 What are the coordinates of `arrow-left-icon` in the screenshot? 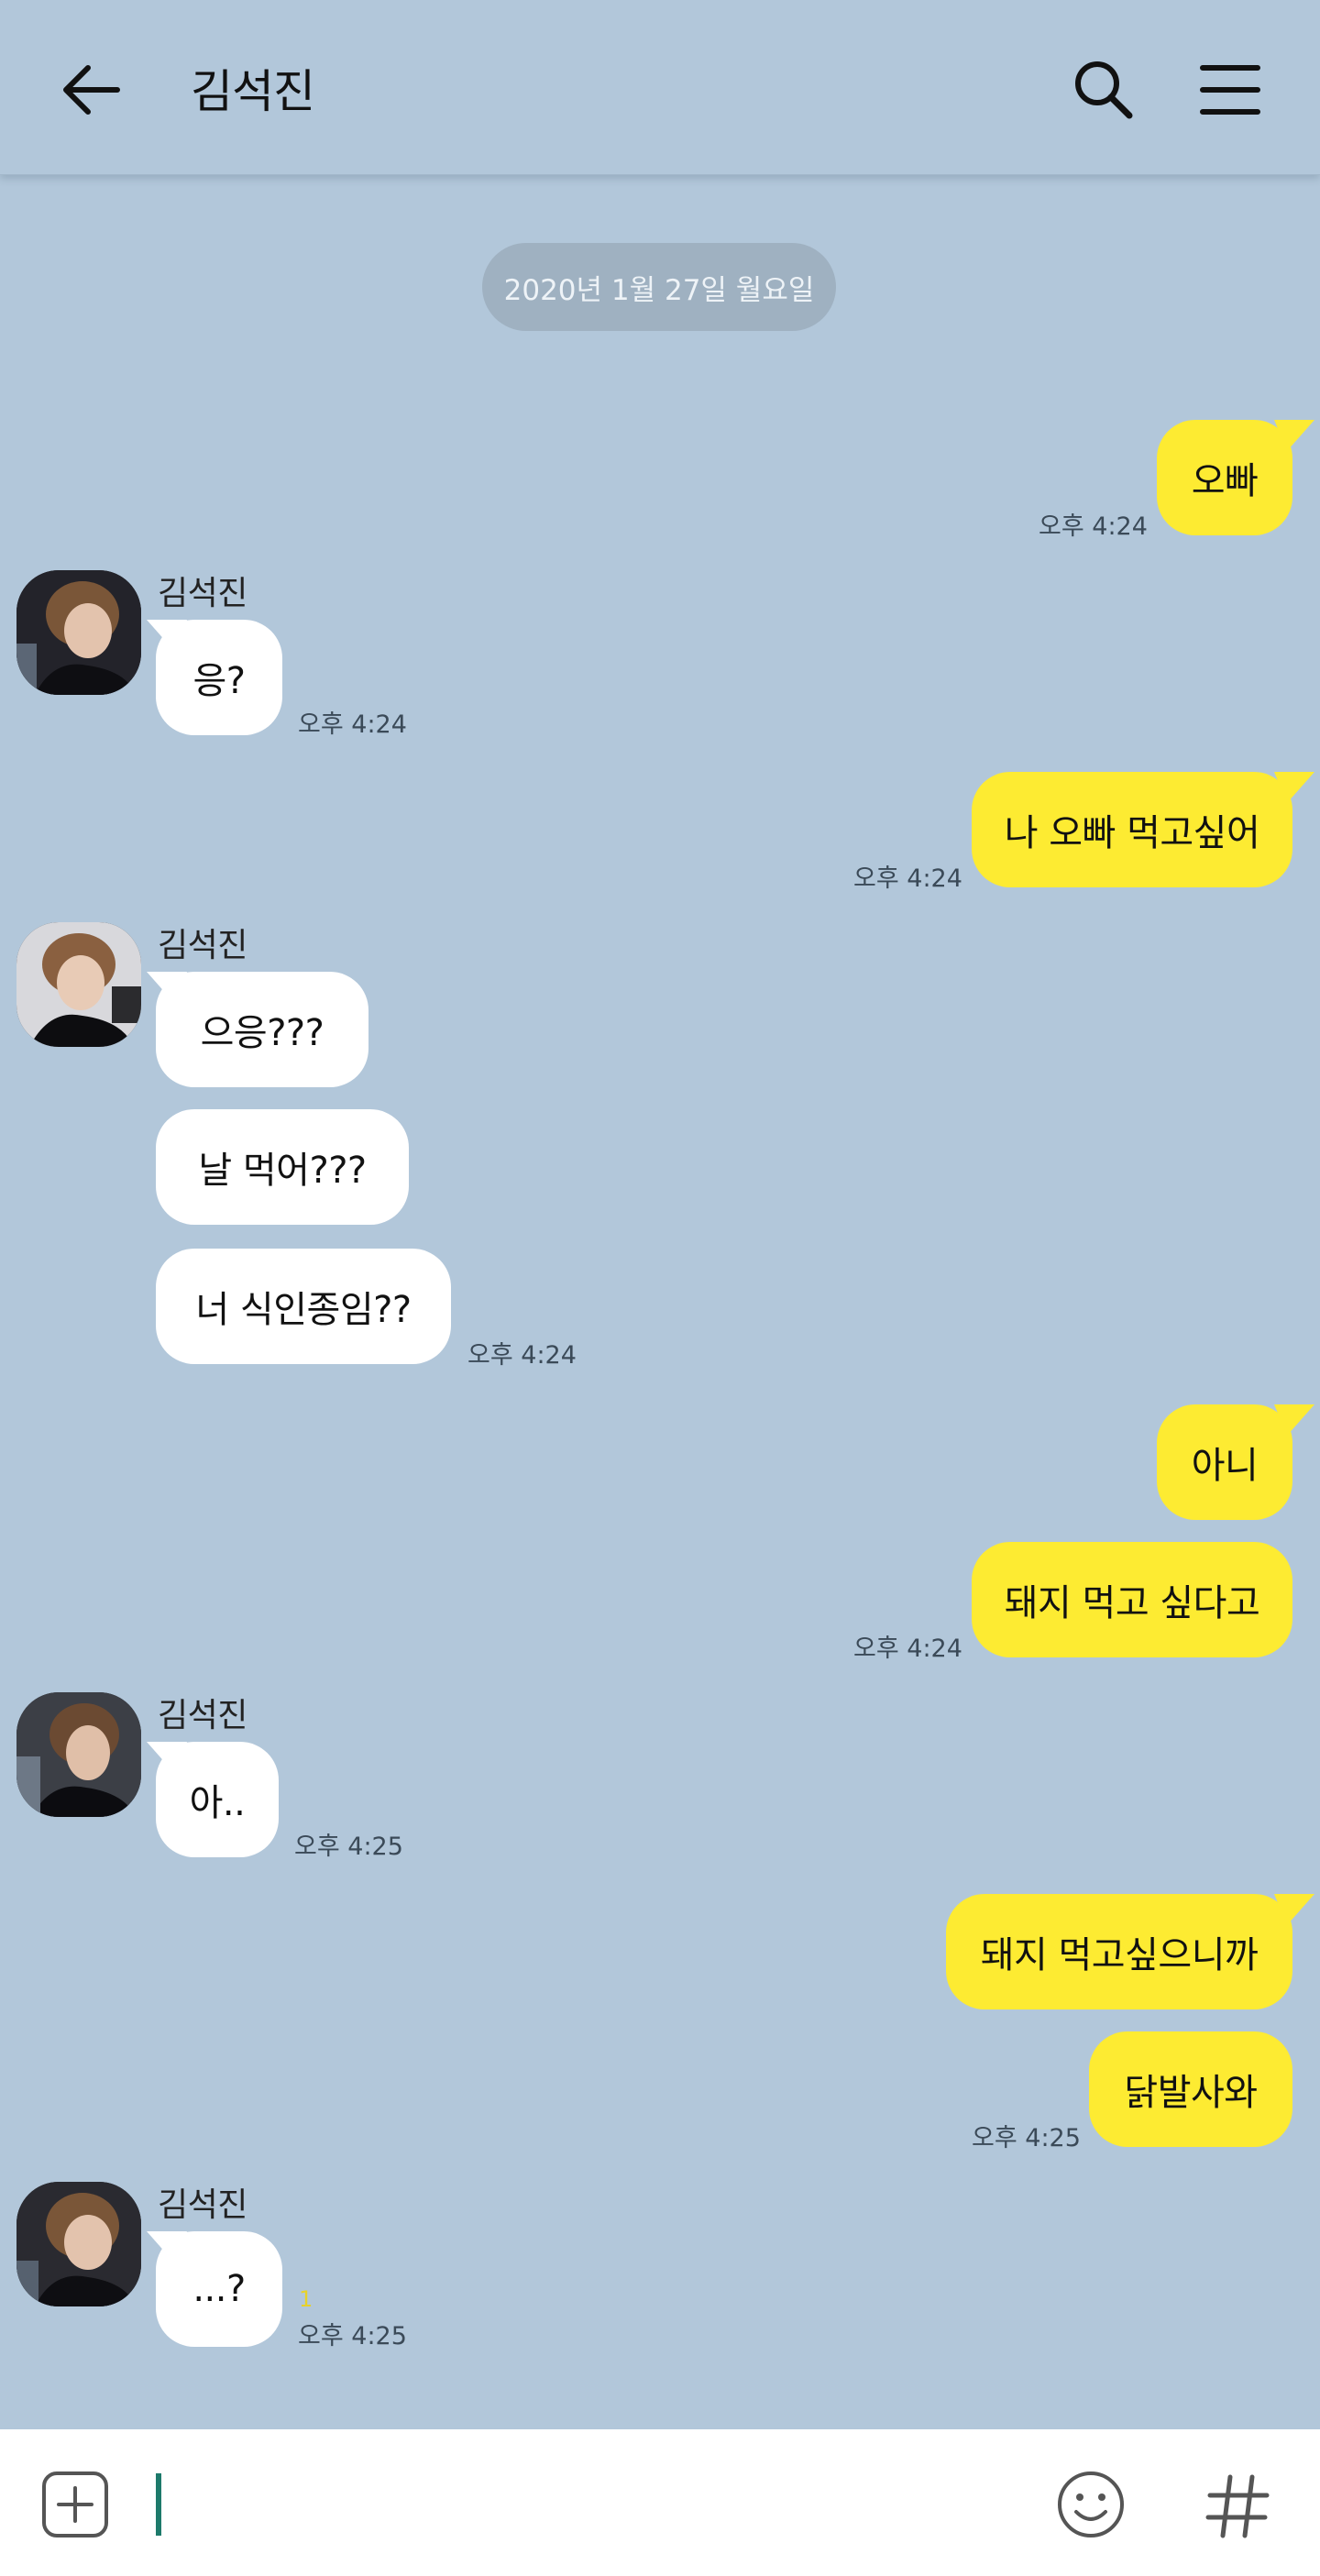 It's located at (91, 90).